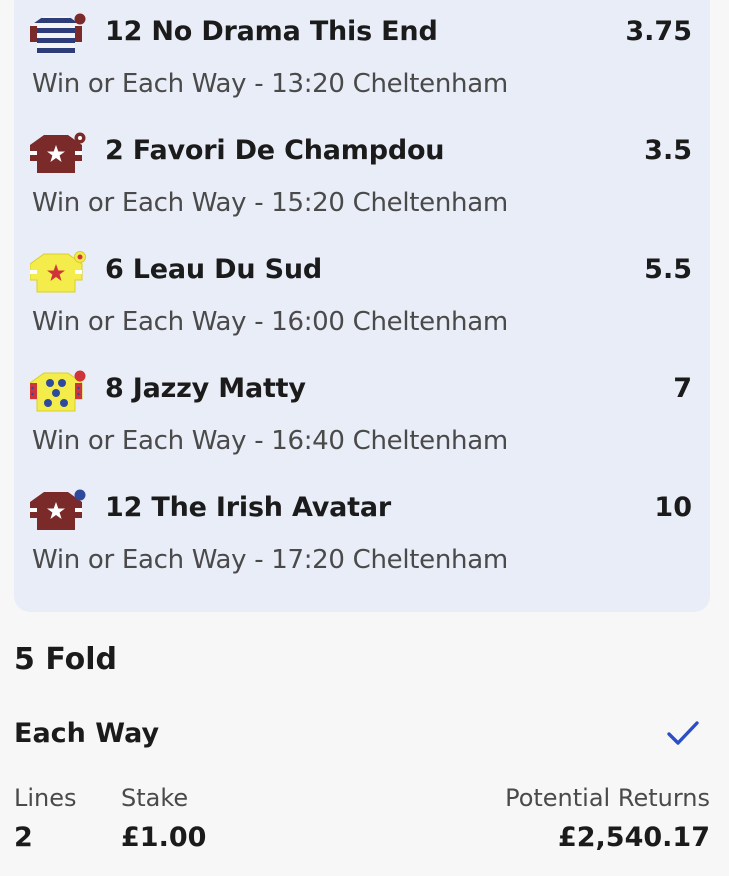 The image size is (729, 876). Describe the element at coordinates (607, 798) in the screenshot. I see `potential-returns-label: Potential Returns` at that location.